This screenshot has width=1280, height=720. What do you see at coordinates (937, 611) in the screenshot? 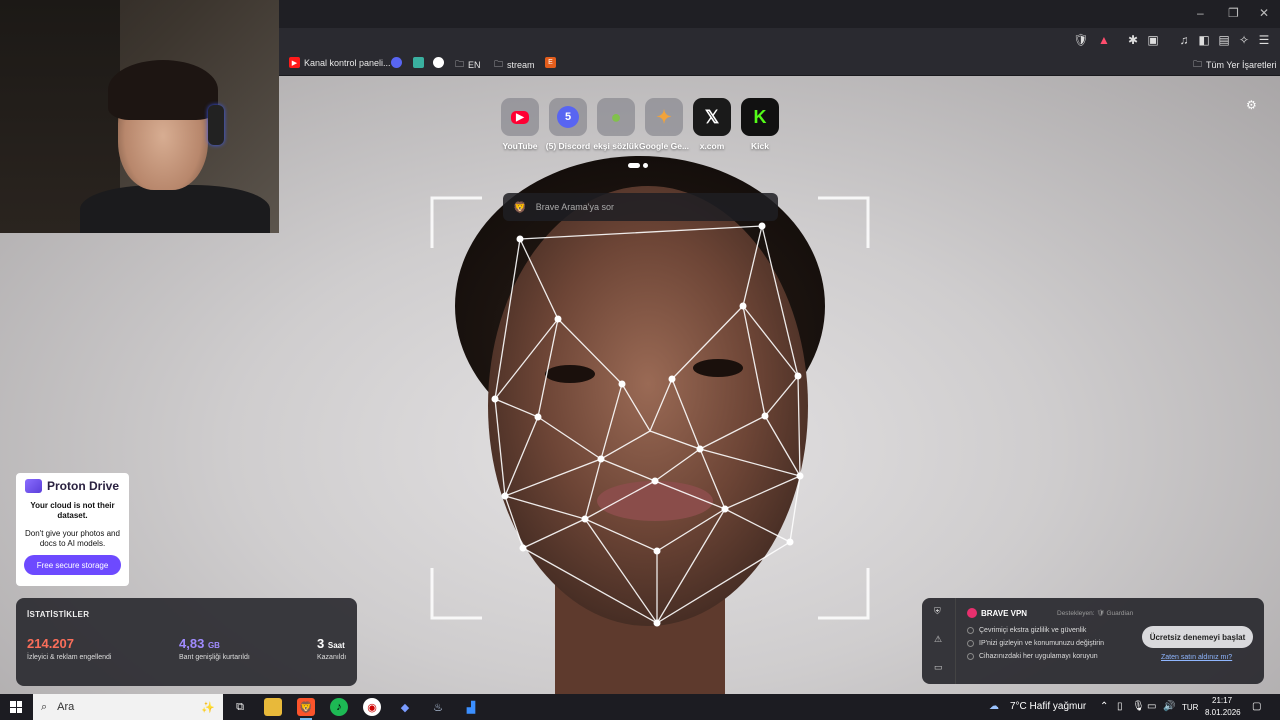
I see `vpn-shield-icon: ⛨` at bounding box center [937, 611].